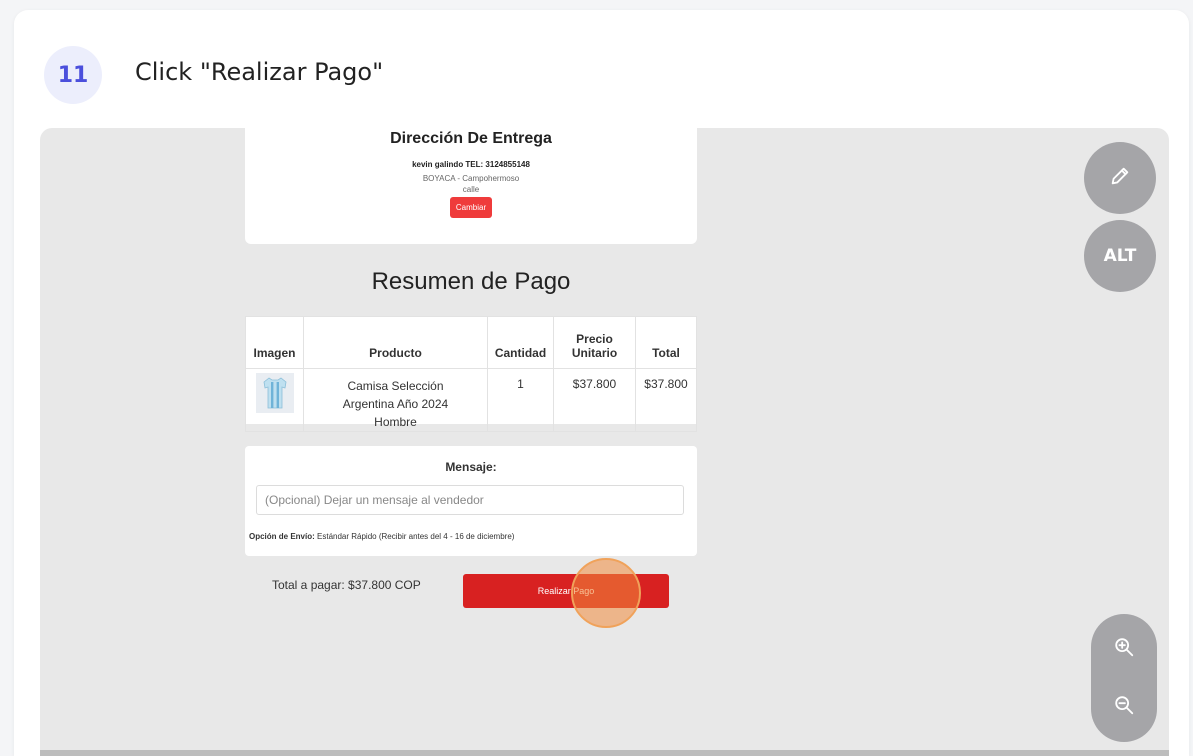 This screenshot has width=1193, height=756. What do you see at coordinates (566, 591) in the screenshot?
I see `realizar-pago-button: Realizar Pago` at bounding box center [566, 591].